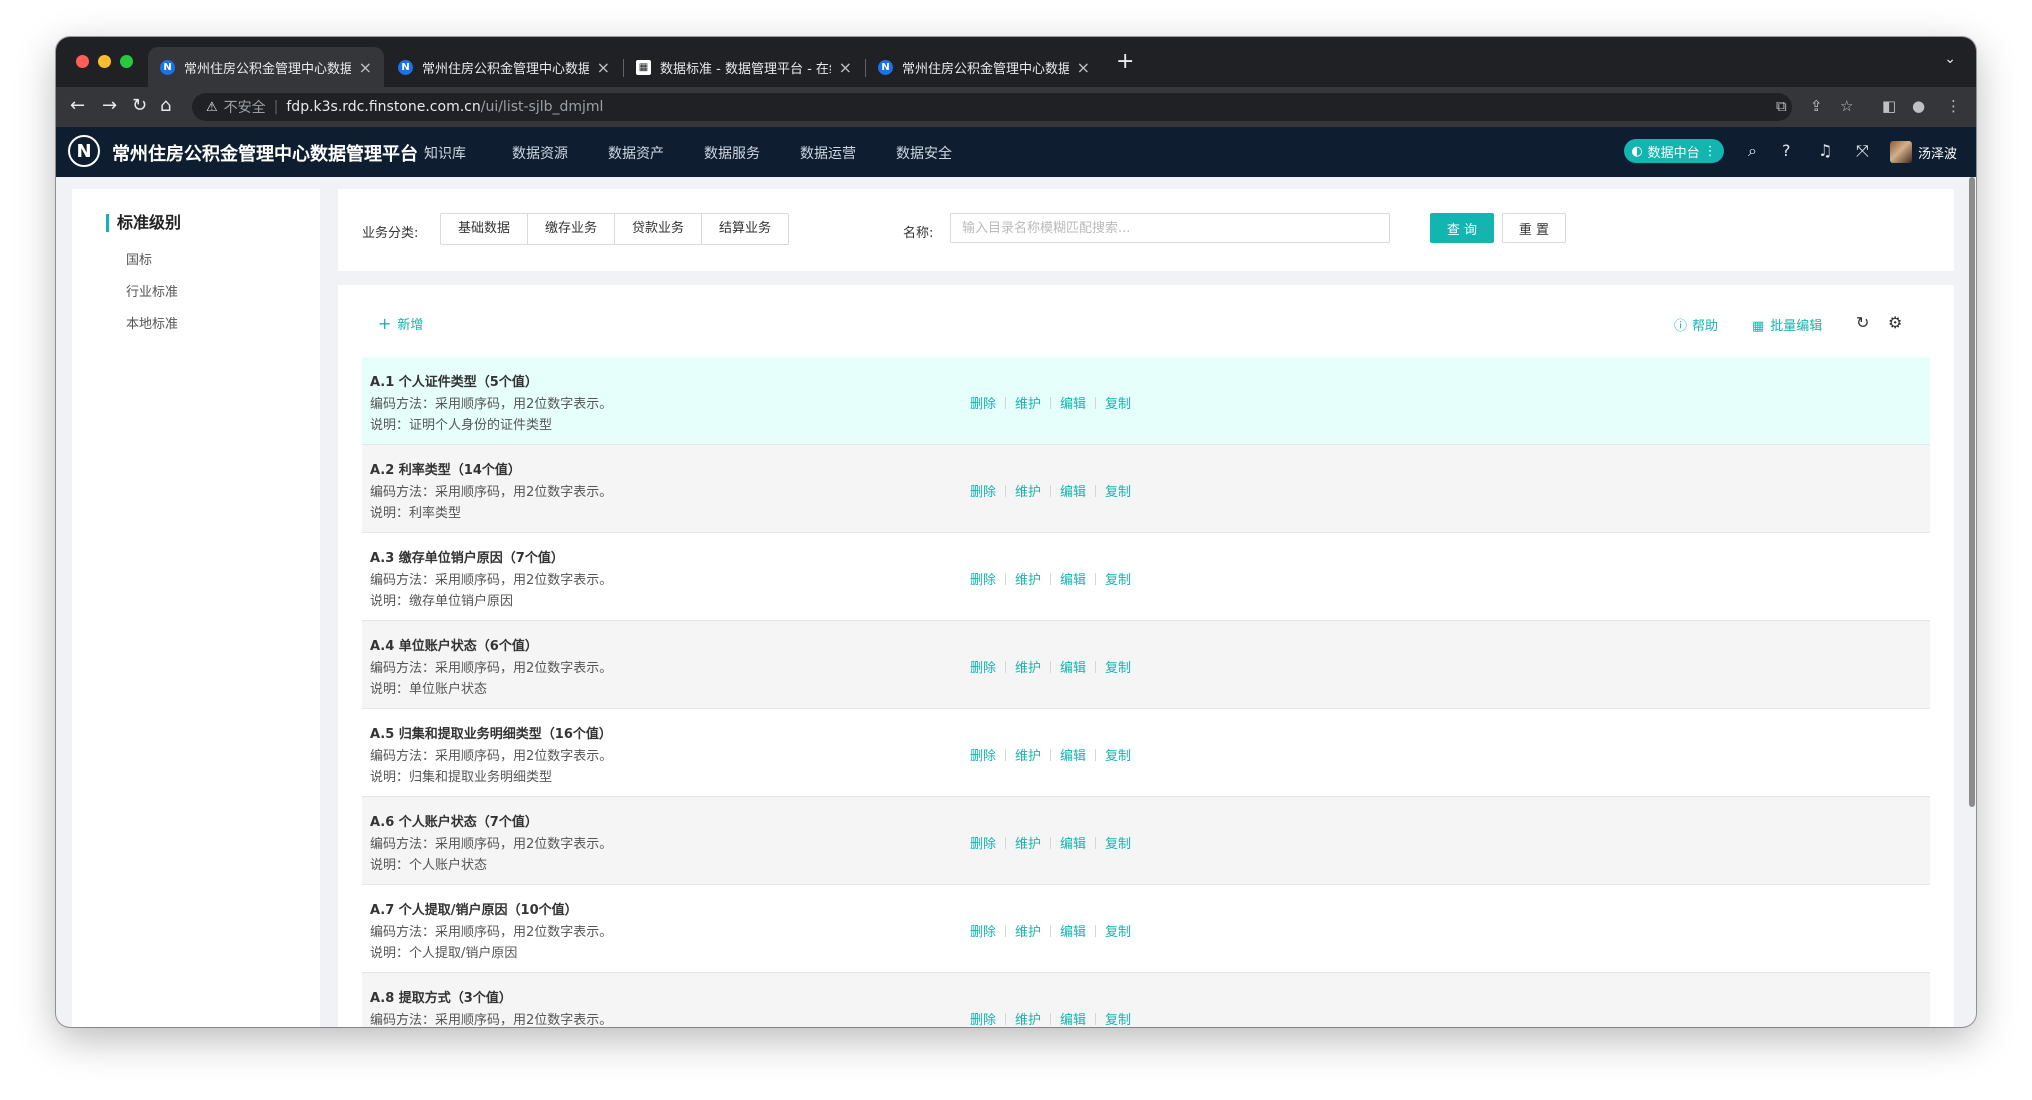 Image resolution: width=2032 pixels, height=1100 pixels. I want to click on help-circle-icon: ?, so click(1786, 150).